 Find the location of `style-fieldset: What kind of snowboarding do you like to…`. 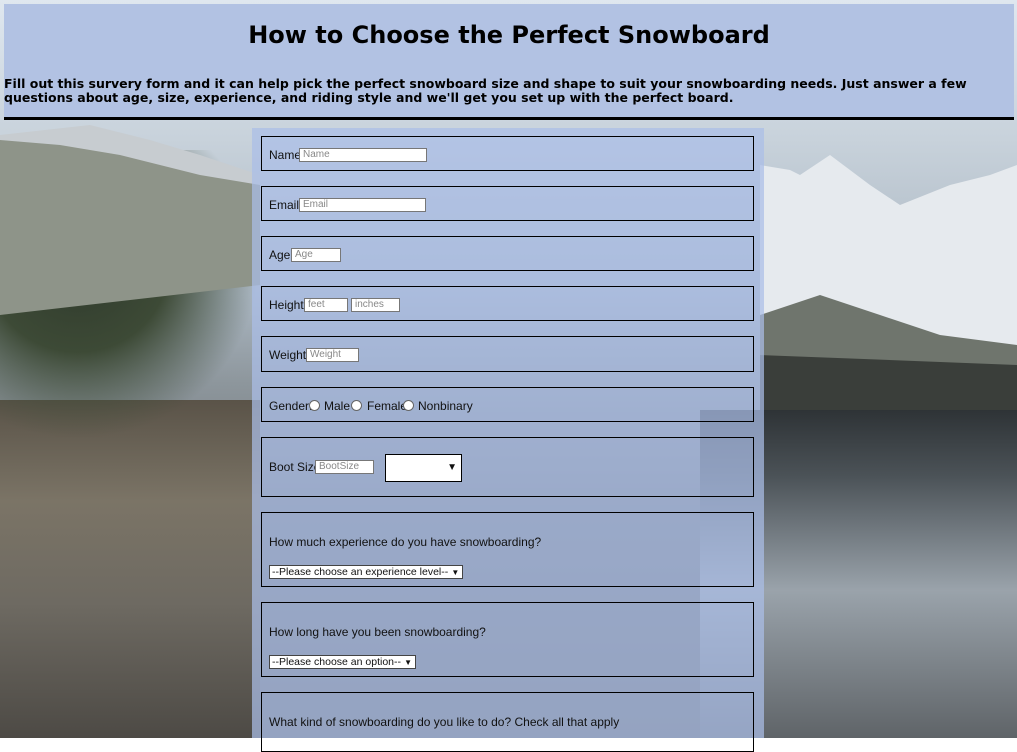

style-fieldset: What kind of snowboarding do you like to… is located at coordinates (507, 722).